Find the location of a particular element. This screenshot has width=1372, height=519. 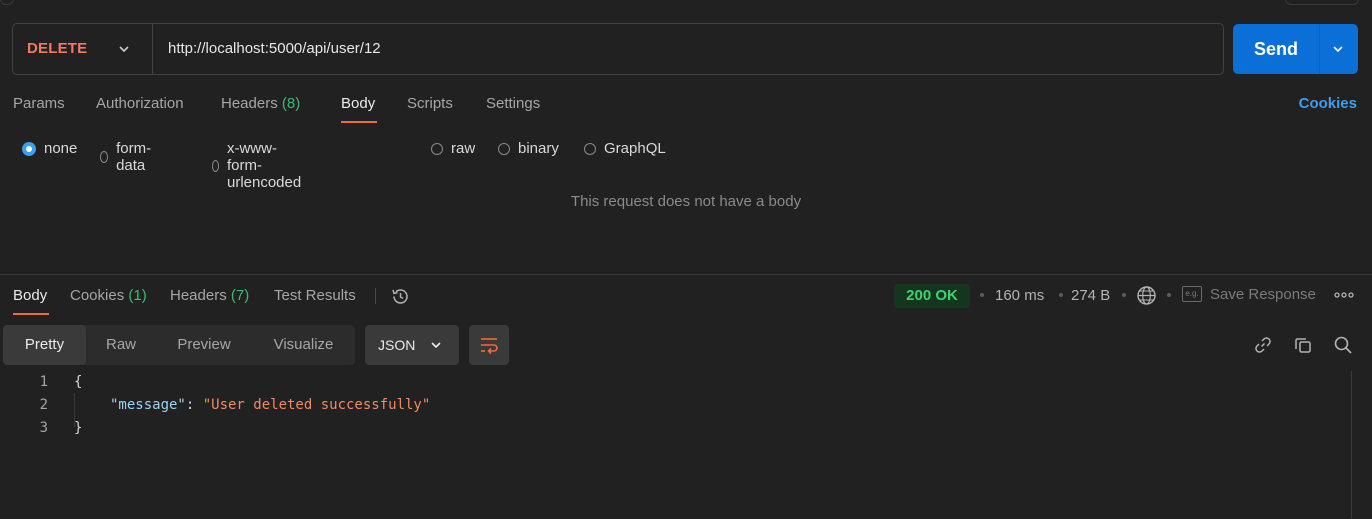

json-key: "message" is located at coordinates (148, 405).